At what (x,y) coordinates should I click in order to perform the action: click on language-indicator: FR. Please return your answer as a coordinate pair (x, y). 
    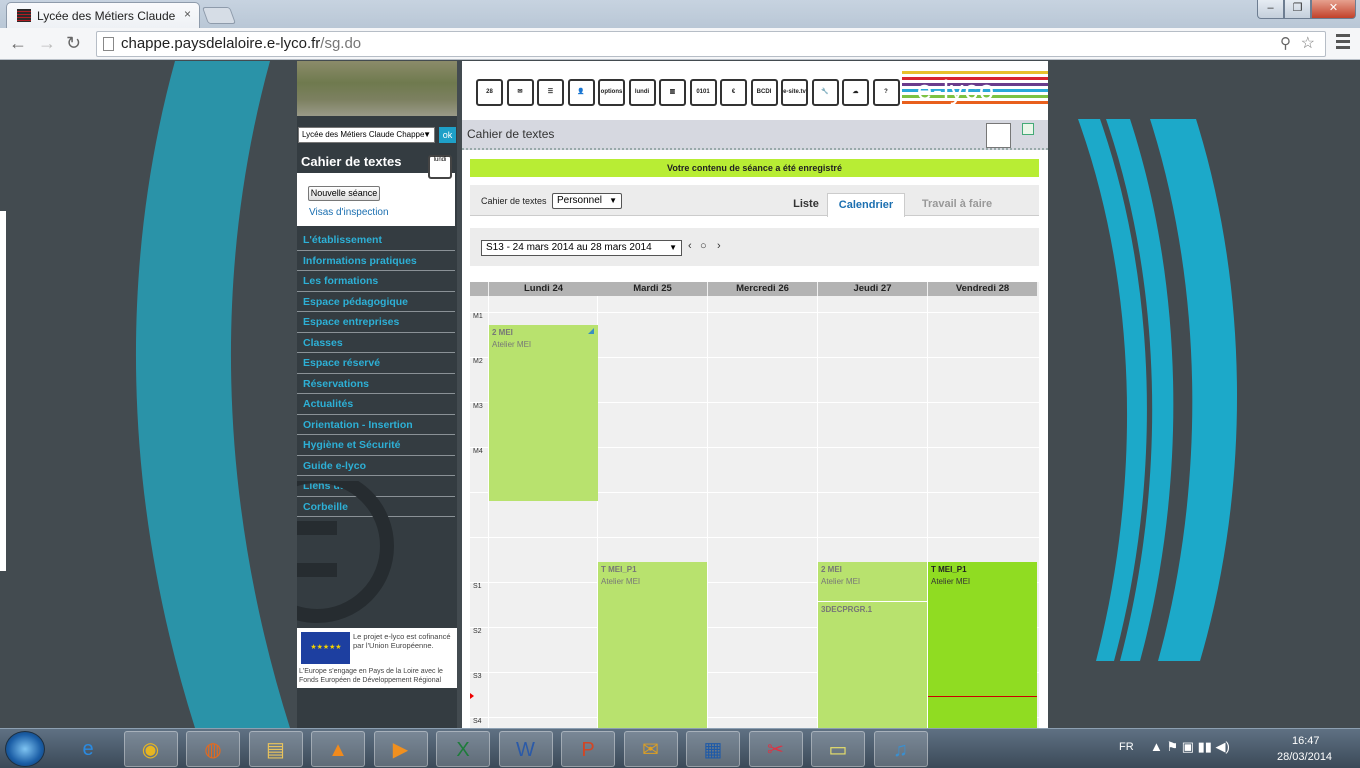
    Looking at the image, I should click on (1126, 747).